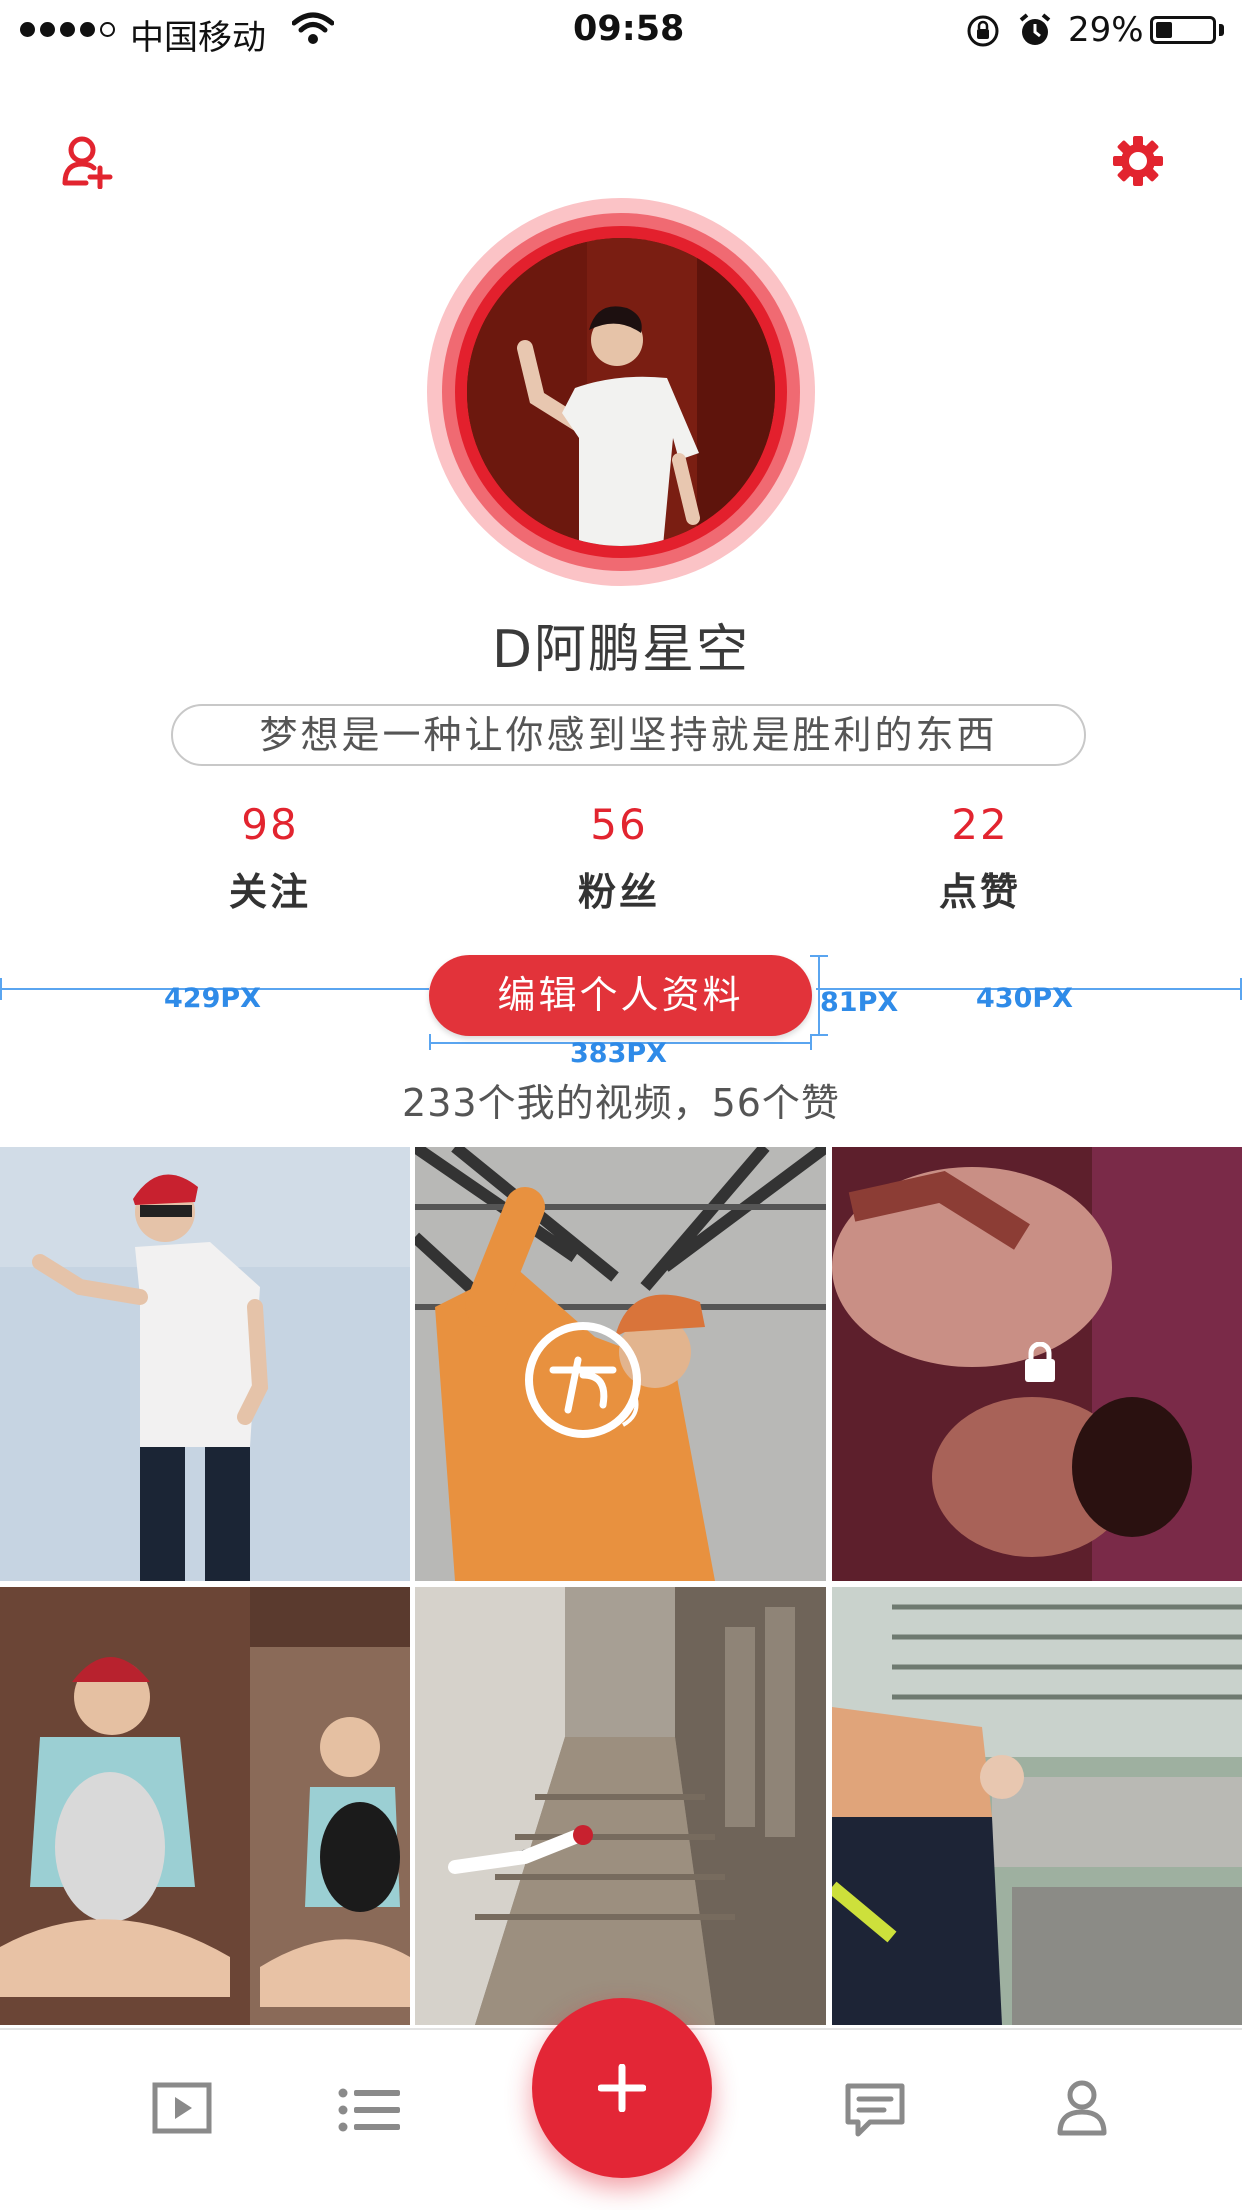  What do you see at coordinates (875, 2110) in the screenshot?
I see `message-icon` at bounding box center [875, 2110].